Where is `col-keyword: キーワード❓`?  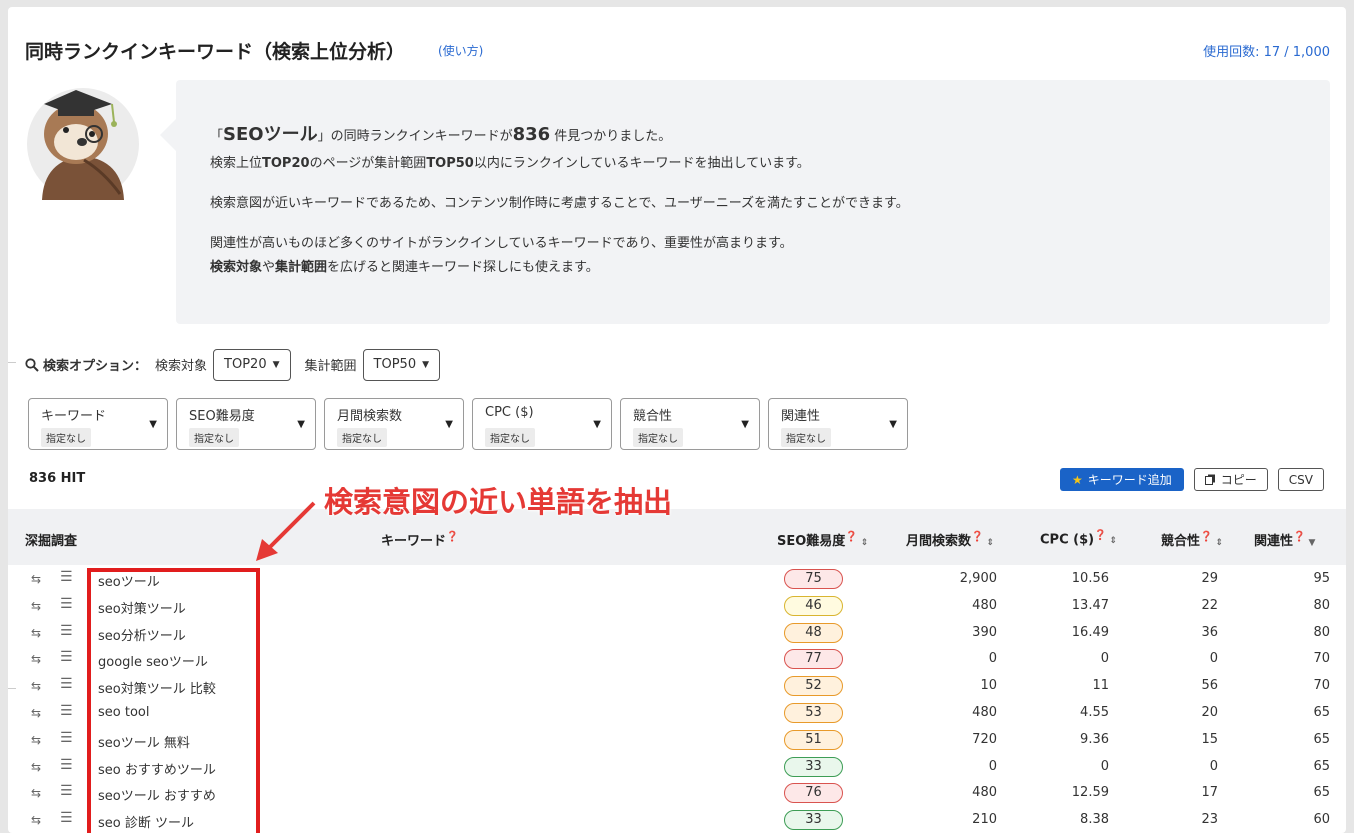
col-keyword: キーワード❓ is located at coordinates (419, 539).